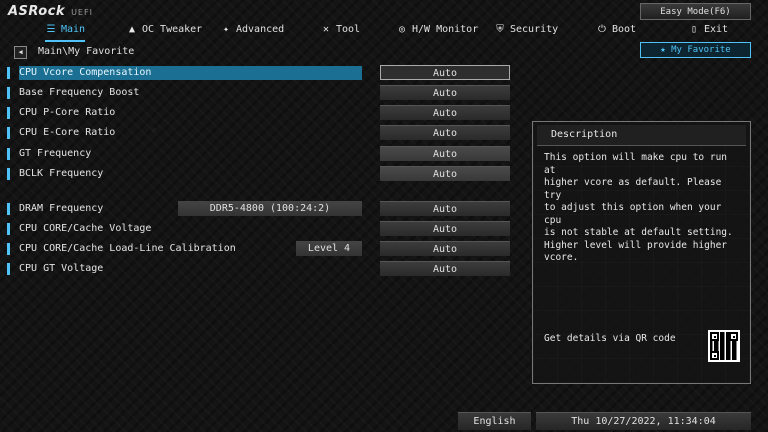 The width and height of the screenshot is (768, 432). What do you see at coordinates (260, 93) in the screenshot?
I see `setting-row-base-frequency-boost: Base Frequency Boost Auto` at bounding box center [260, 93].